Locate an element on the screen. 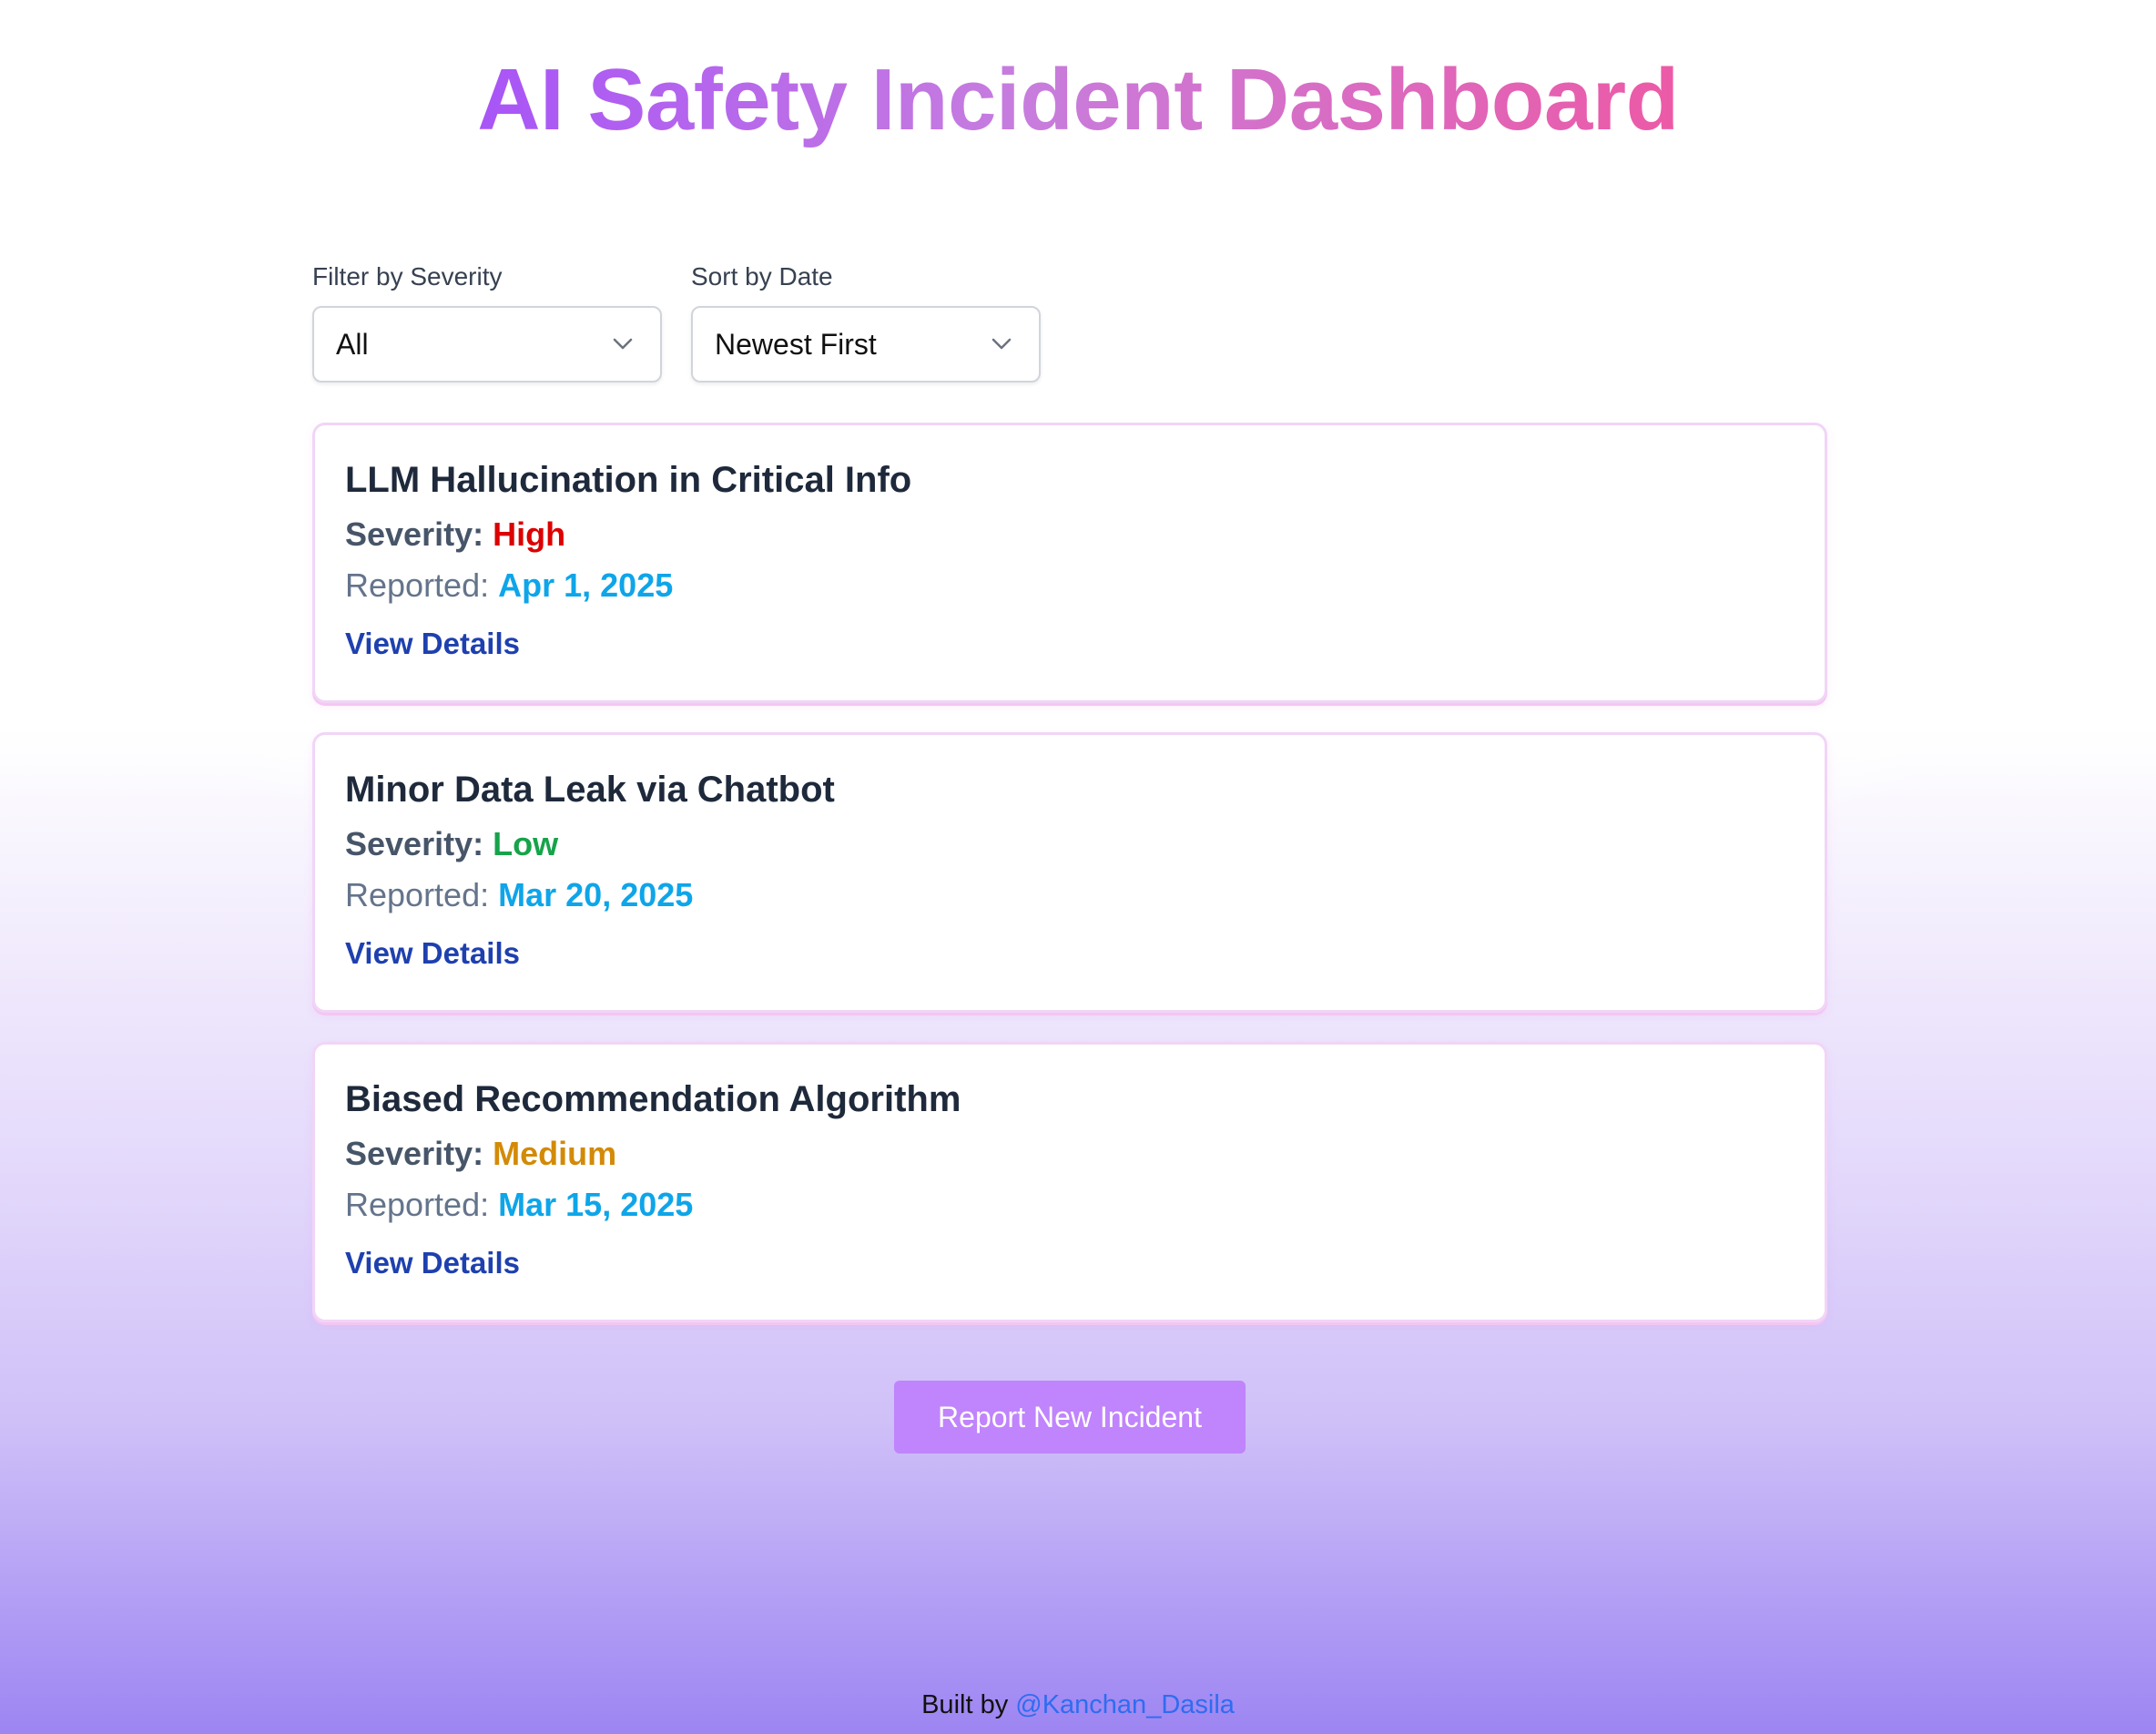 This screenshot has height=1734, width=2156. severity-value: Medium is located at coordinates (555, 1154).